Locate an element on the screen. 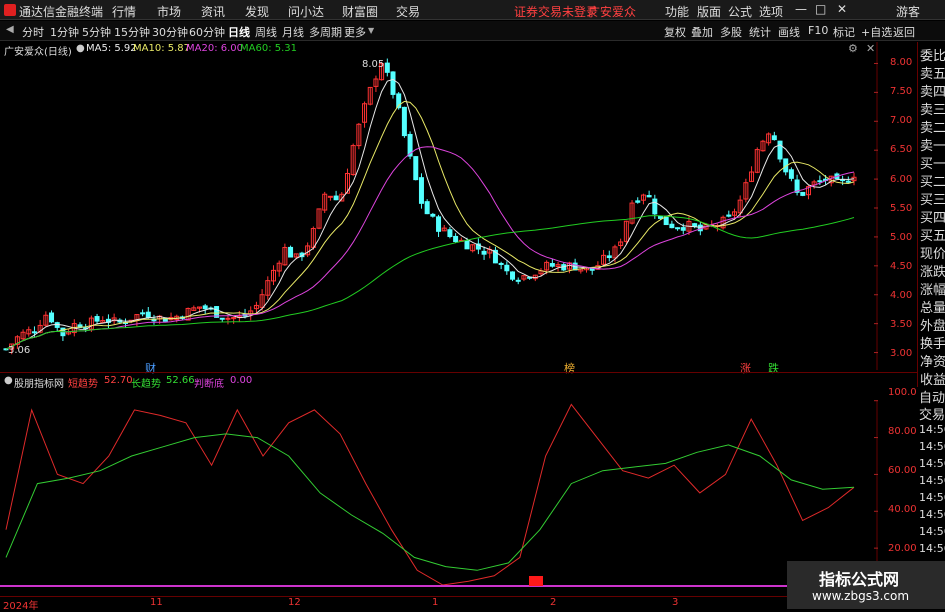  period-15min: 15分钟 is located at coordinates (132, 32).